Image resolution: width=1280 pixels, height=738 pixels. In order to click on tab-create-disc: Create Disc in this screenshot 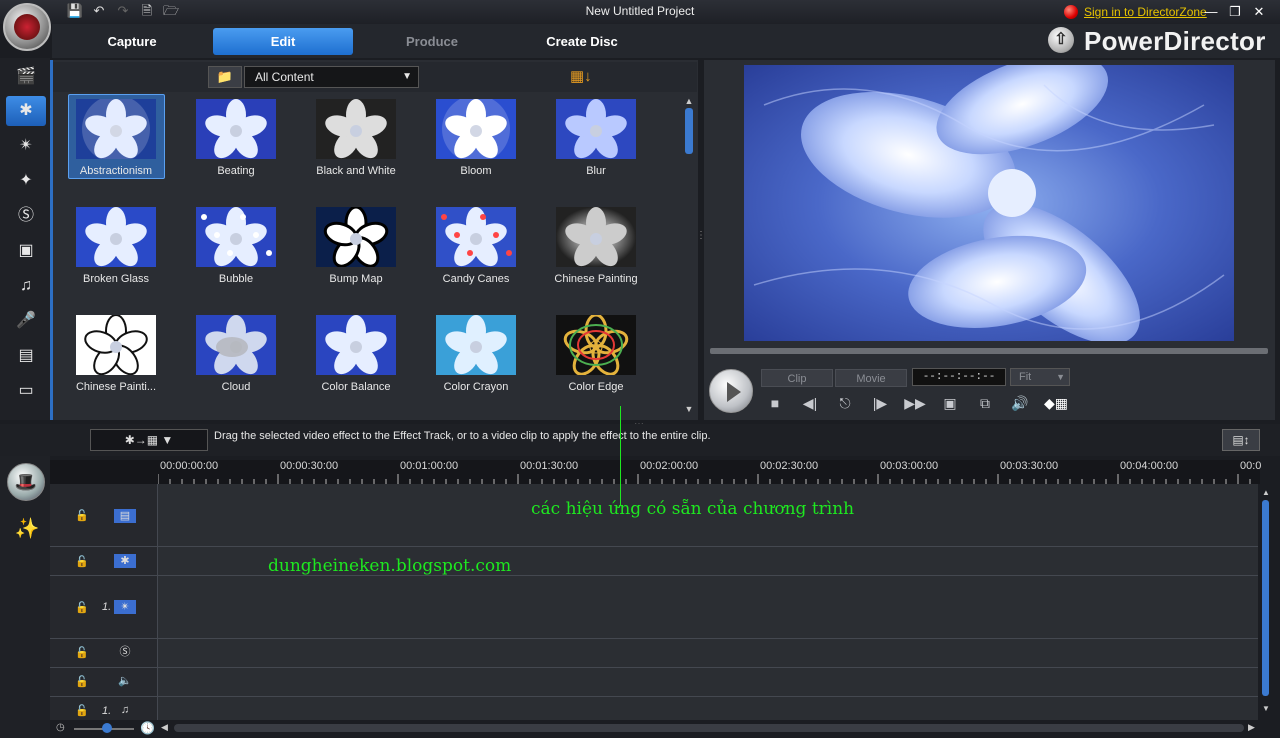, I will do `click(582, 41)`.